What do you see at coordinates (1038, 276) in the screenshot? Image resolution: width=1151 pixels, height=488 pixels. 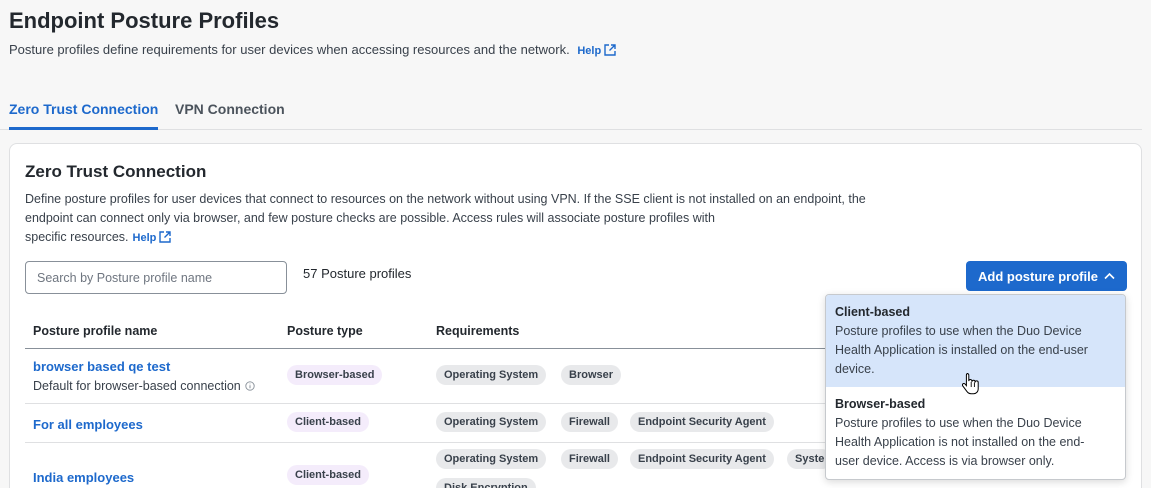 I see `add-posture-profile-label: Add posture profile` at bounding box center [1038, 276].